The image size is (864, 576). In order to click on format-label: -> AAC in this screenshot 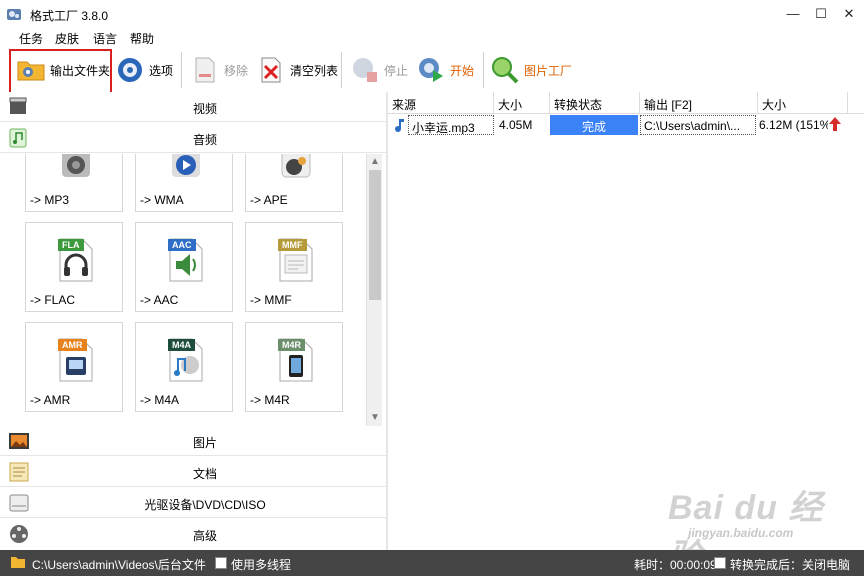, I will do `click(159, 300)`.